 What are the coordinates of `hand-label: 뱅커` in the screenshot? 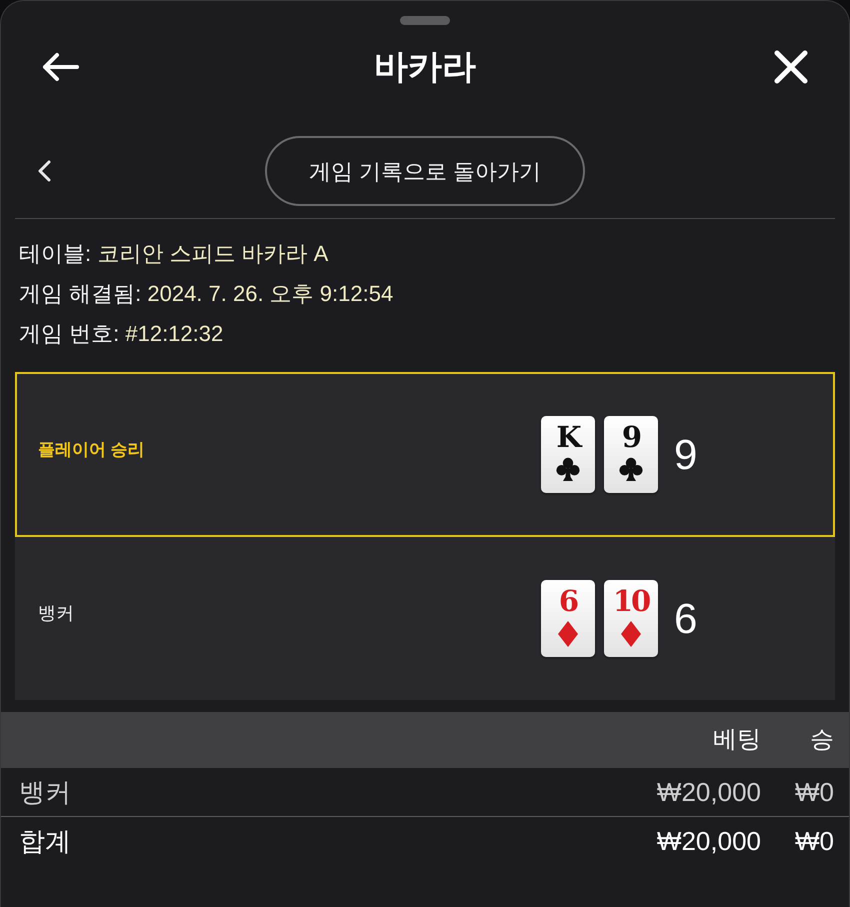 It's located at (56, 613).